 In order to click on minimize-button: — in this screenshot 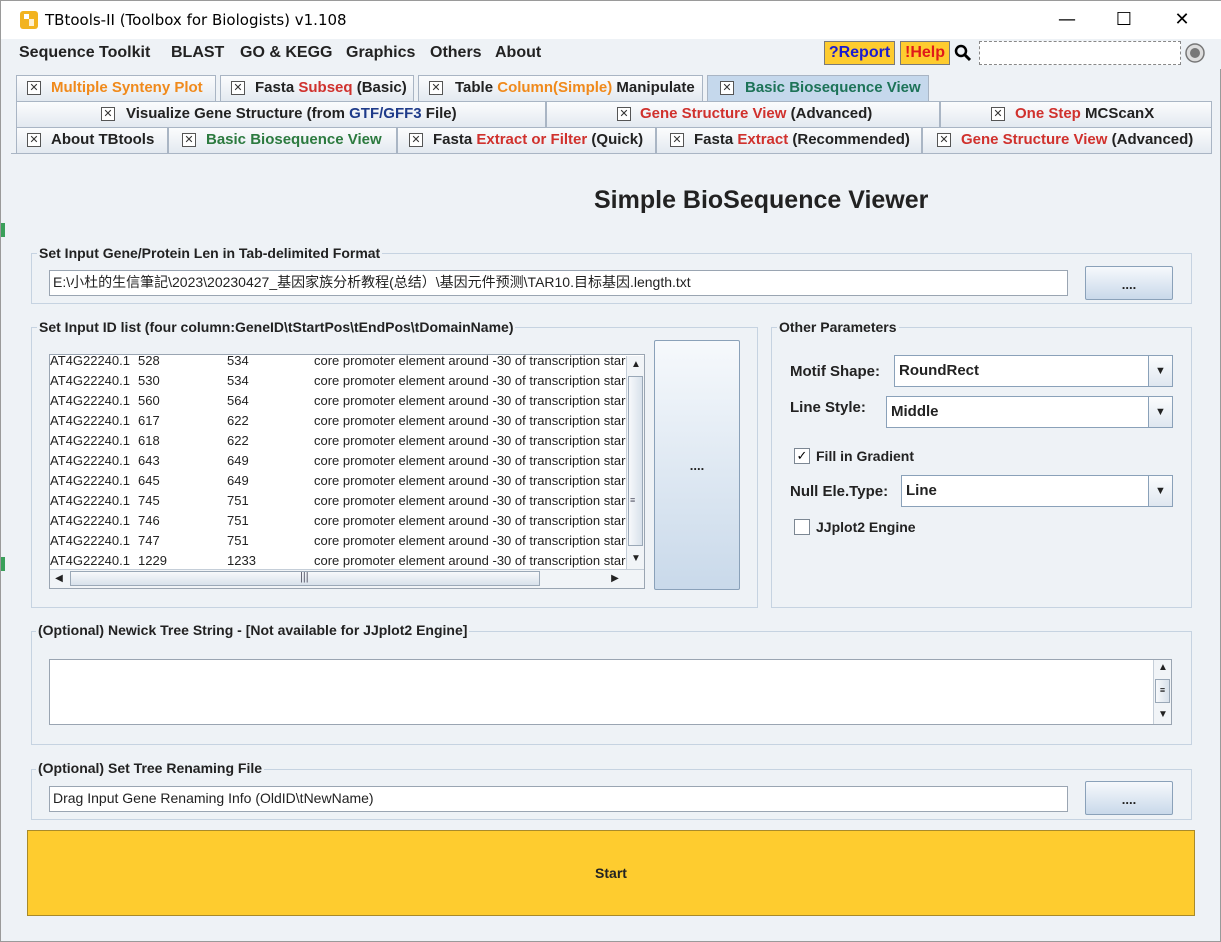, I will do `click(1067, 20)`.